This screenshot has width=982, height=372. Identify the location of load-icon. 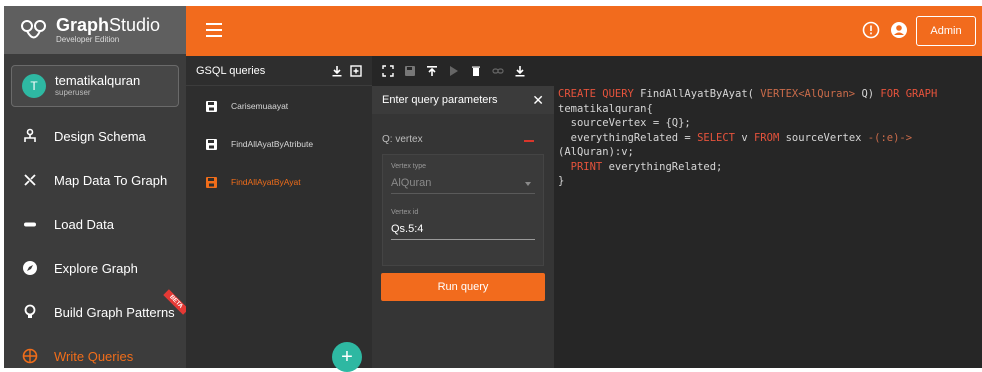
(30, 224).